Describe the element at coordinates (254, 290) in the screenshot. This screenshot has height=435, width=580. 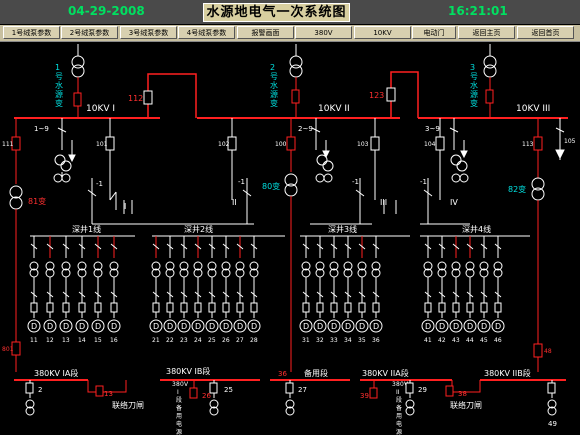
I see `pump-branch: D 28` at that location.